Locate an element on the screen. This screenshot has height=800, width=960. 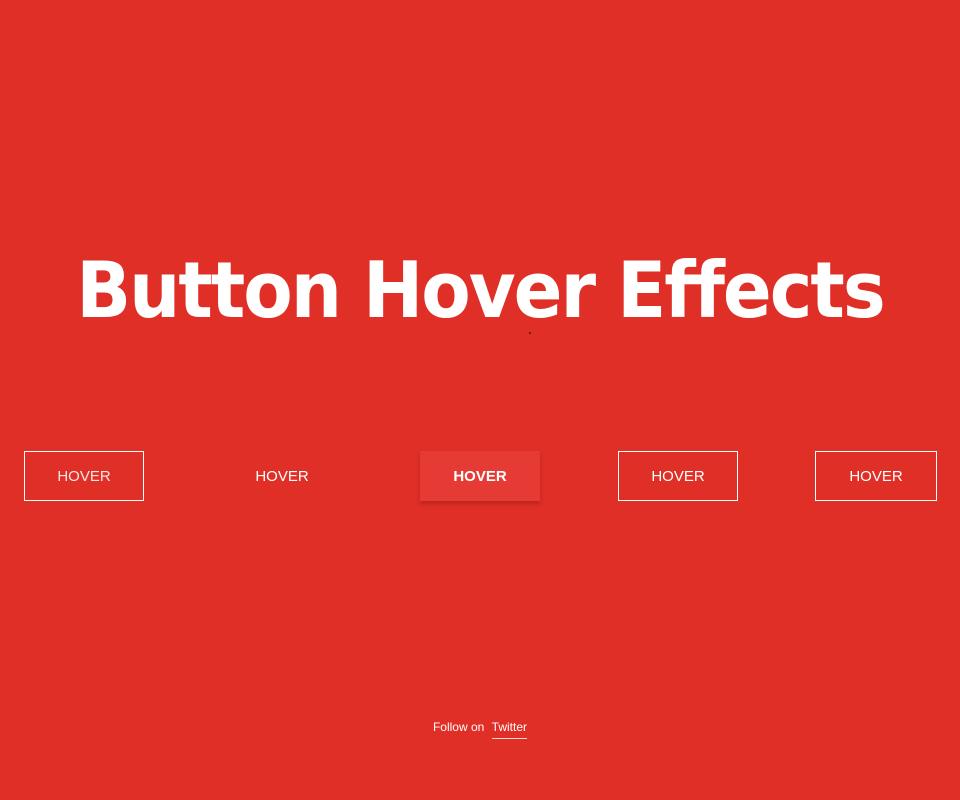
hover-button-3: HOVER is located at coordinates (480, 476).